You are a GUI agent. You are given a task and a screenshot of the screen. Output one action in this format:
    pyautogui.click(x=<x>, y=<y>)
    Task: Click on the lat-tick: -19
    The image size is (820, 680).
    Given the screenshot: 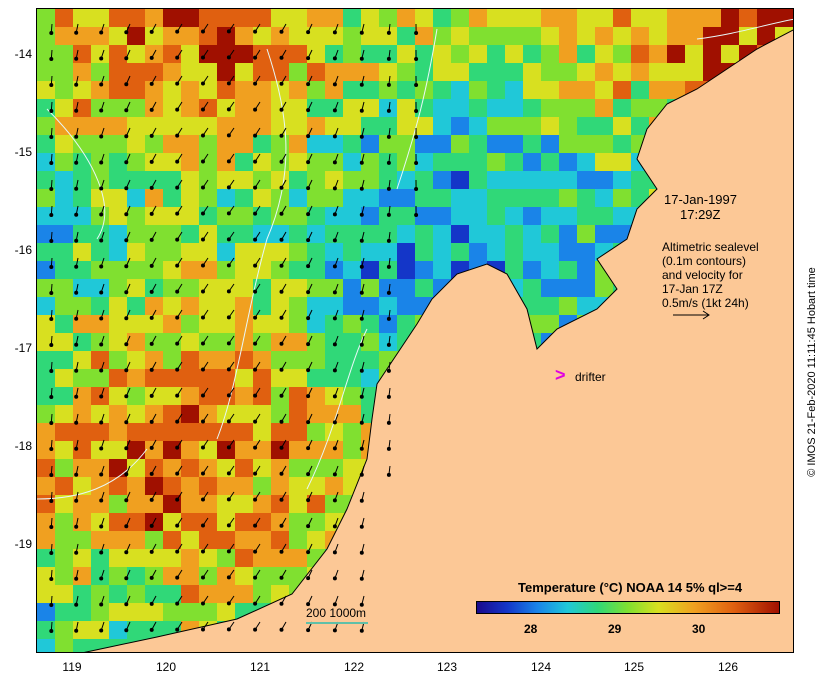 What is the action you would take?
    pyautogui.click(x=23, y=544)
    